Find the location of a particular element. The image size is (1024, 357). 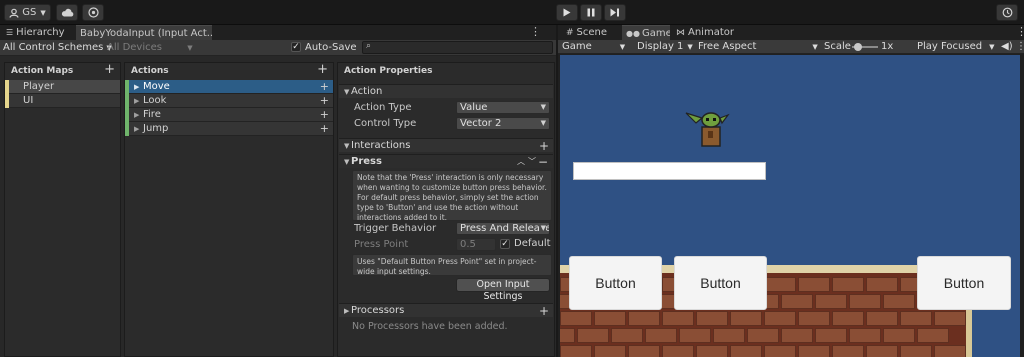

aspect-dropdown: Free Aspect ▼ is located at coordinates (758, 47).